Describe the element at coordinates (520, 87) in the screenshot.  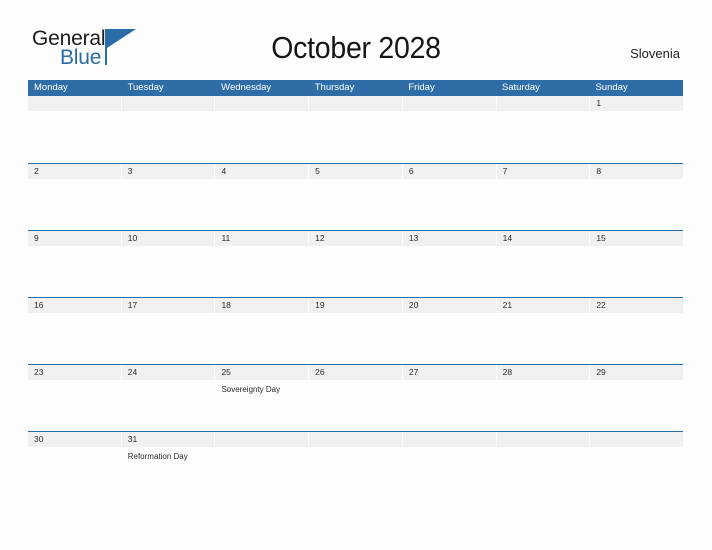
I see `weekday-header-saturday: Saturday` at that location.